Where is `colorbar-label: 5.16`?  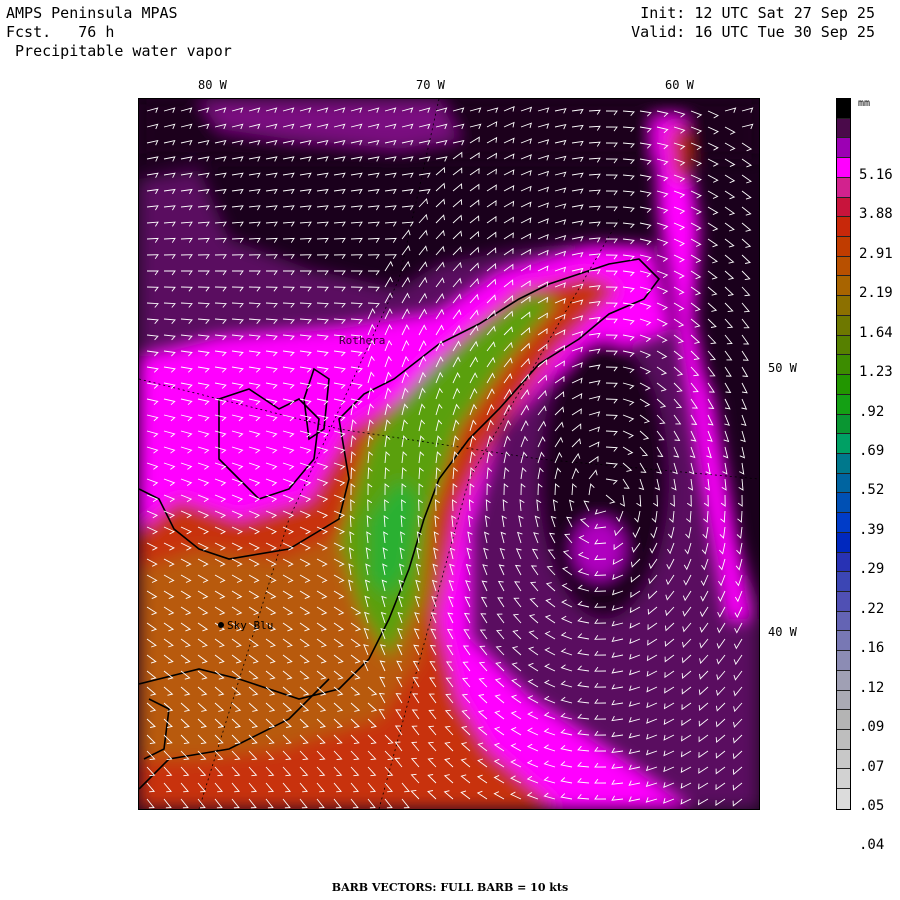
colorbar-label: 5.16 is located at coordinates (876, 174).